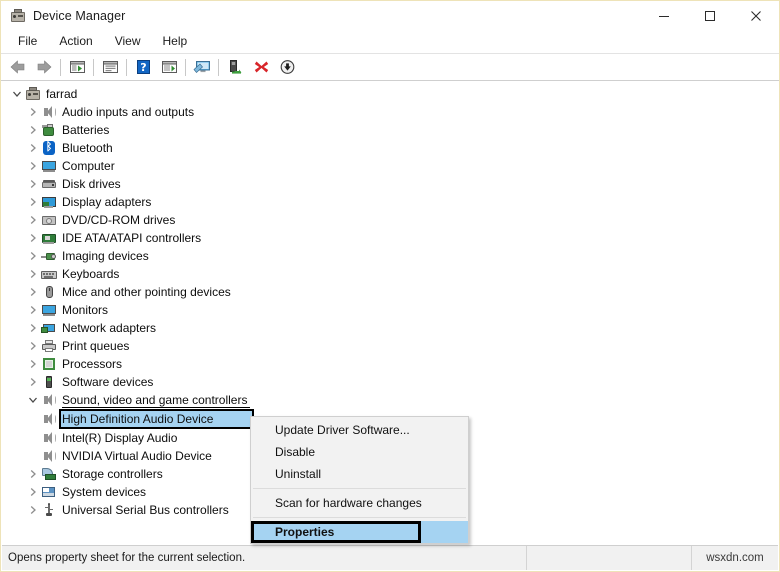 The height and width of the screenshot is (572, 780). What do you see at coordinates (128, 41) in the screenshot?
I see `menu-view: View` at bounding box center [128, 41].